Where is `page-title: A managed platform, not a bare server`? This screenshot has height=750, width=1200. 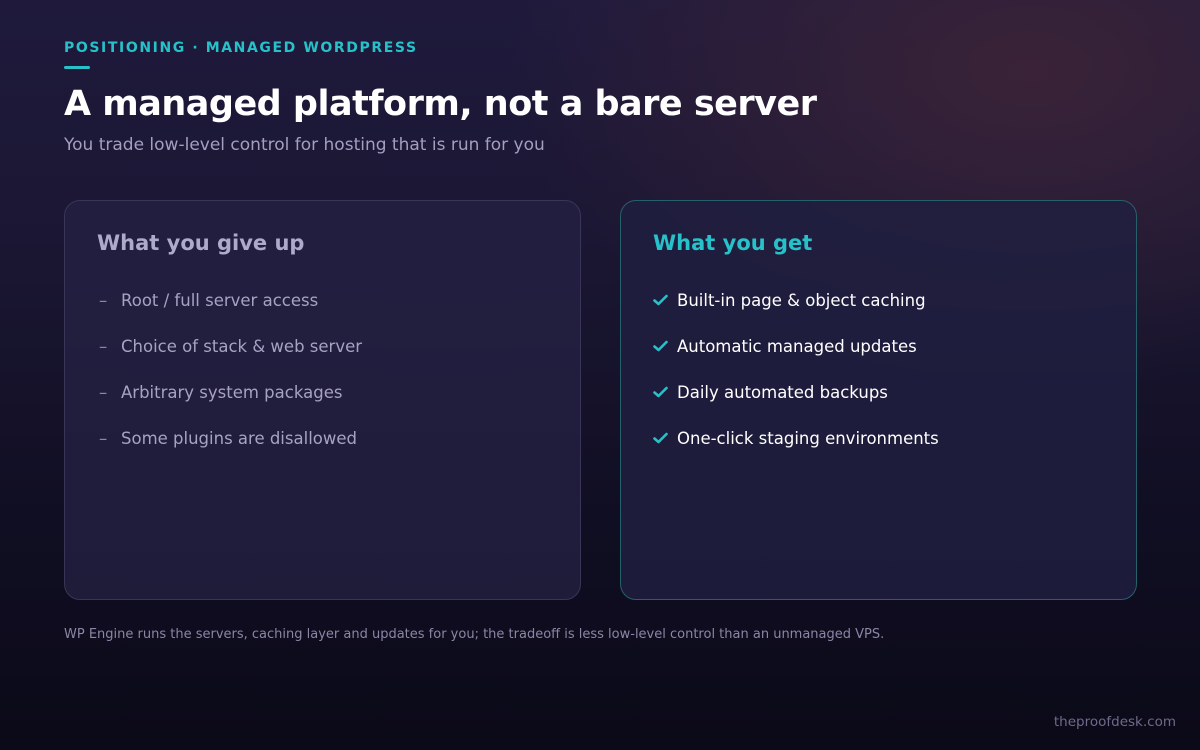 page-title: A managed platform, not a bare server is located at coordinates (440, 104).